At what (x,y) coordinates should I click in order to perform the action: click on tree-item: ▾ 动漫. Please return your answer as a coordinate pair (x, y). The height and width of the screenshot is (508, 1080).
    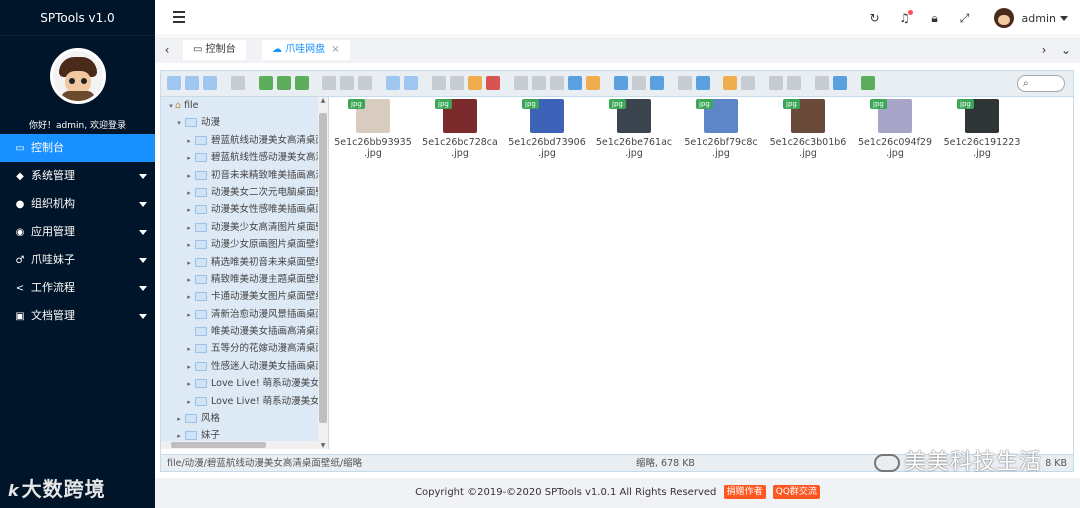
    Looking at the image, I should click on (244, 122).